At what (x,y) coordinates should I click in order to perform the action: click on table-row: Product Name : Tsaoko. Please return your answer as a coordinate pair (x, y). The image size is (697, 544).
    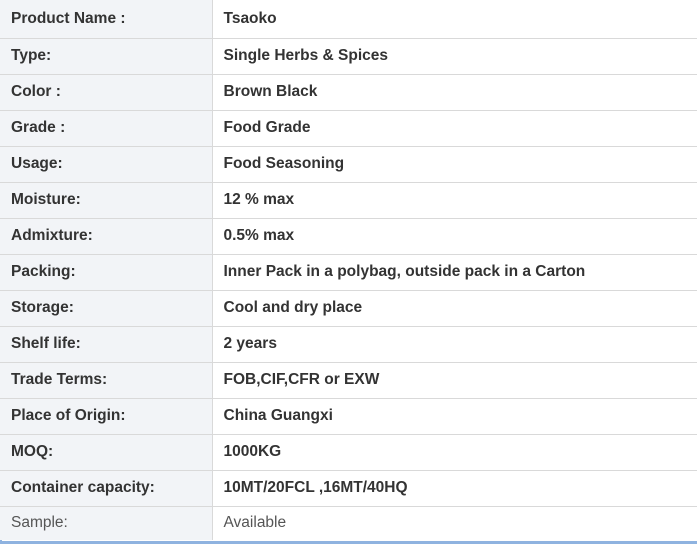
    Looking at the image, I should click on (348, 19).